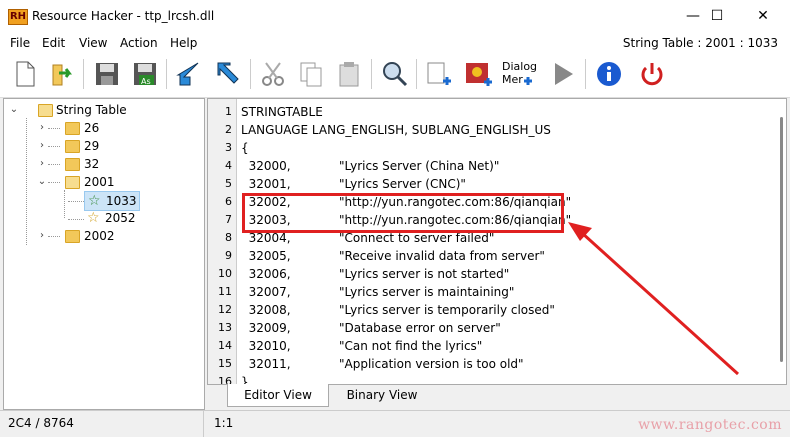  What do you see at coordinates (266, 274) in the screenshot?
I see `string-id: 32006,` at bounding box center [266, 274].